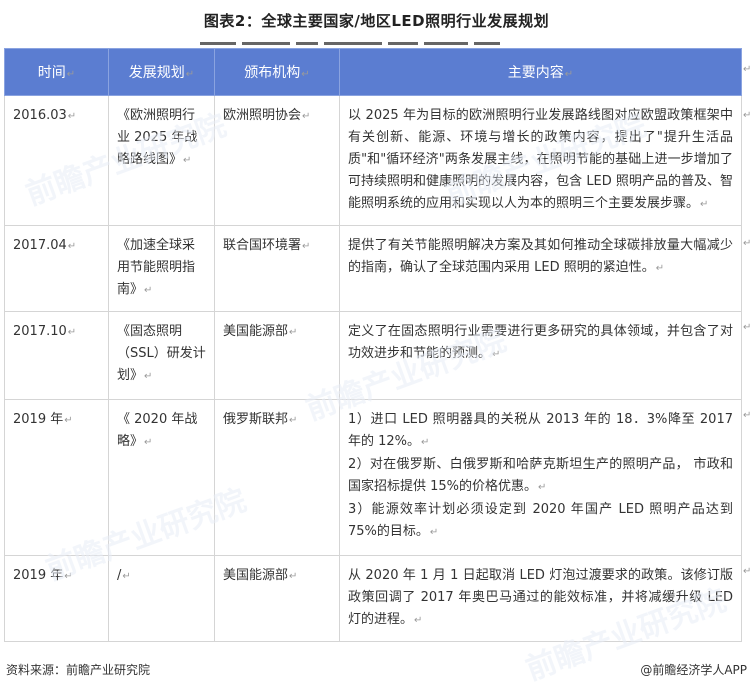  I want to click on table-header-row: 时间↵ 发展规划↵ 颁布机构↵ 主要内容↵, so click(373, 72).